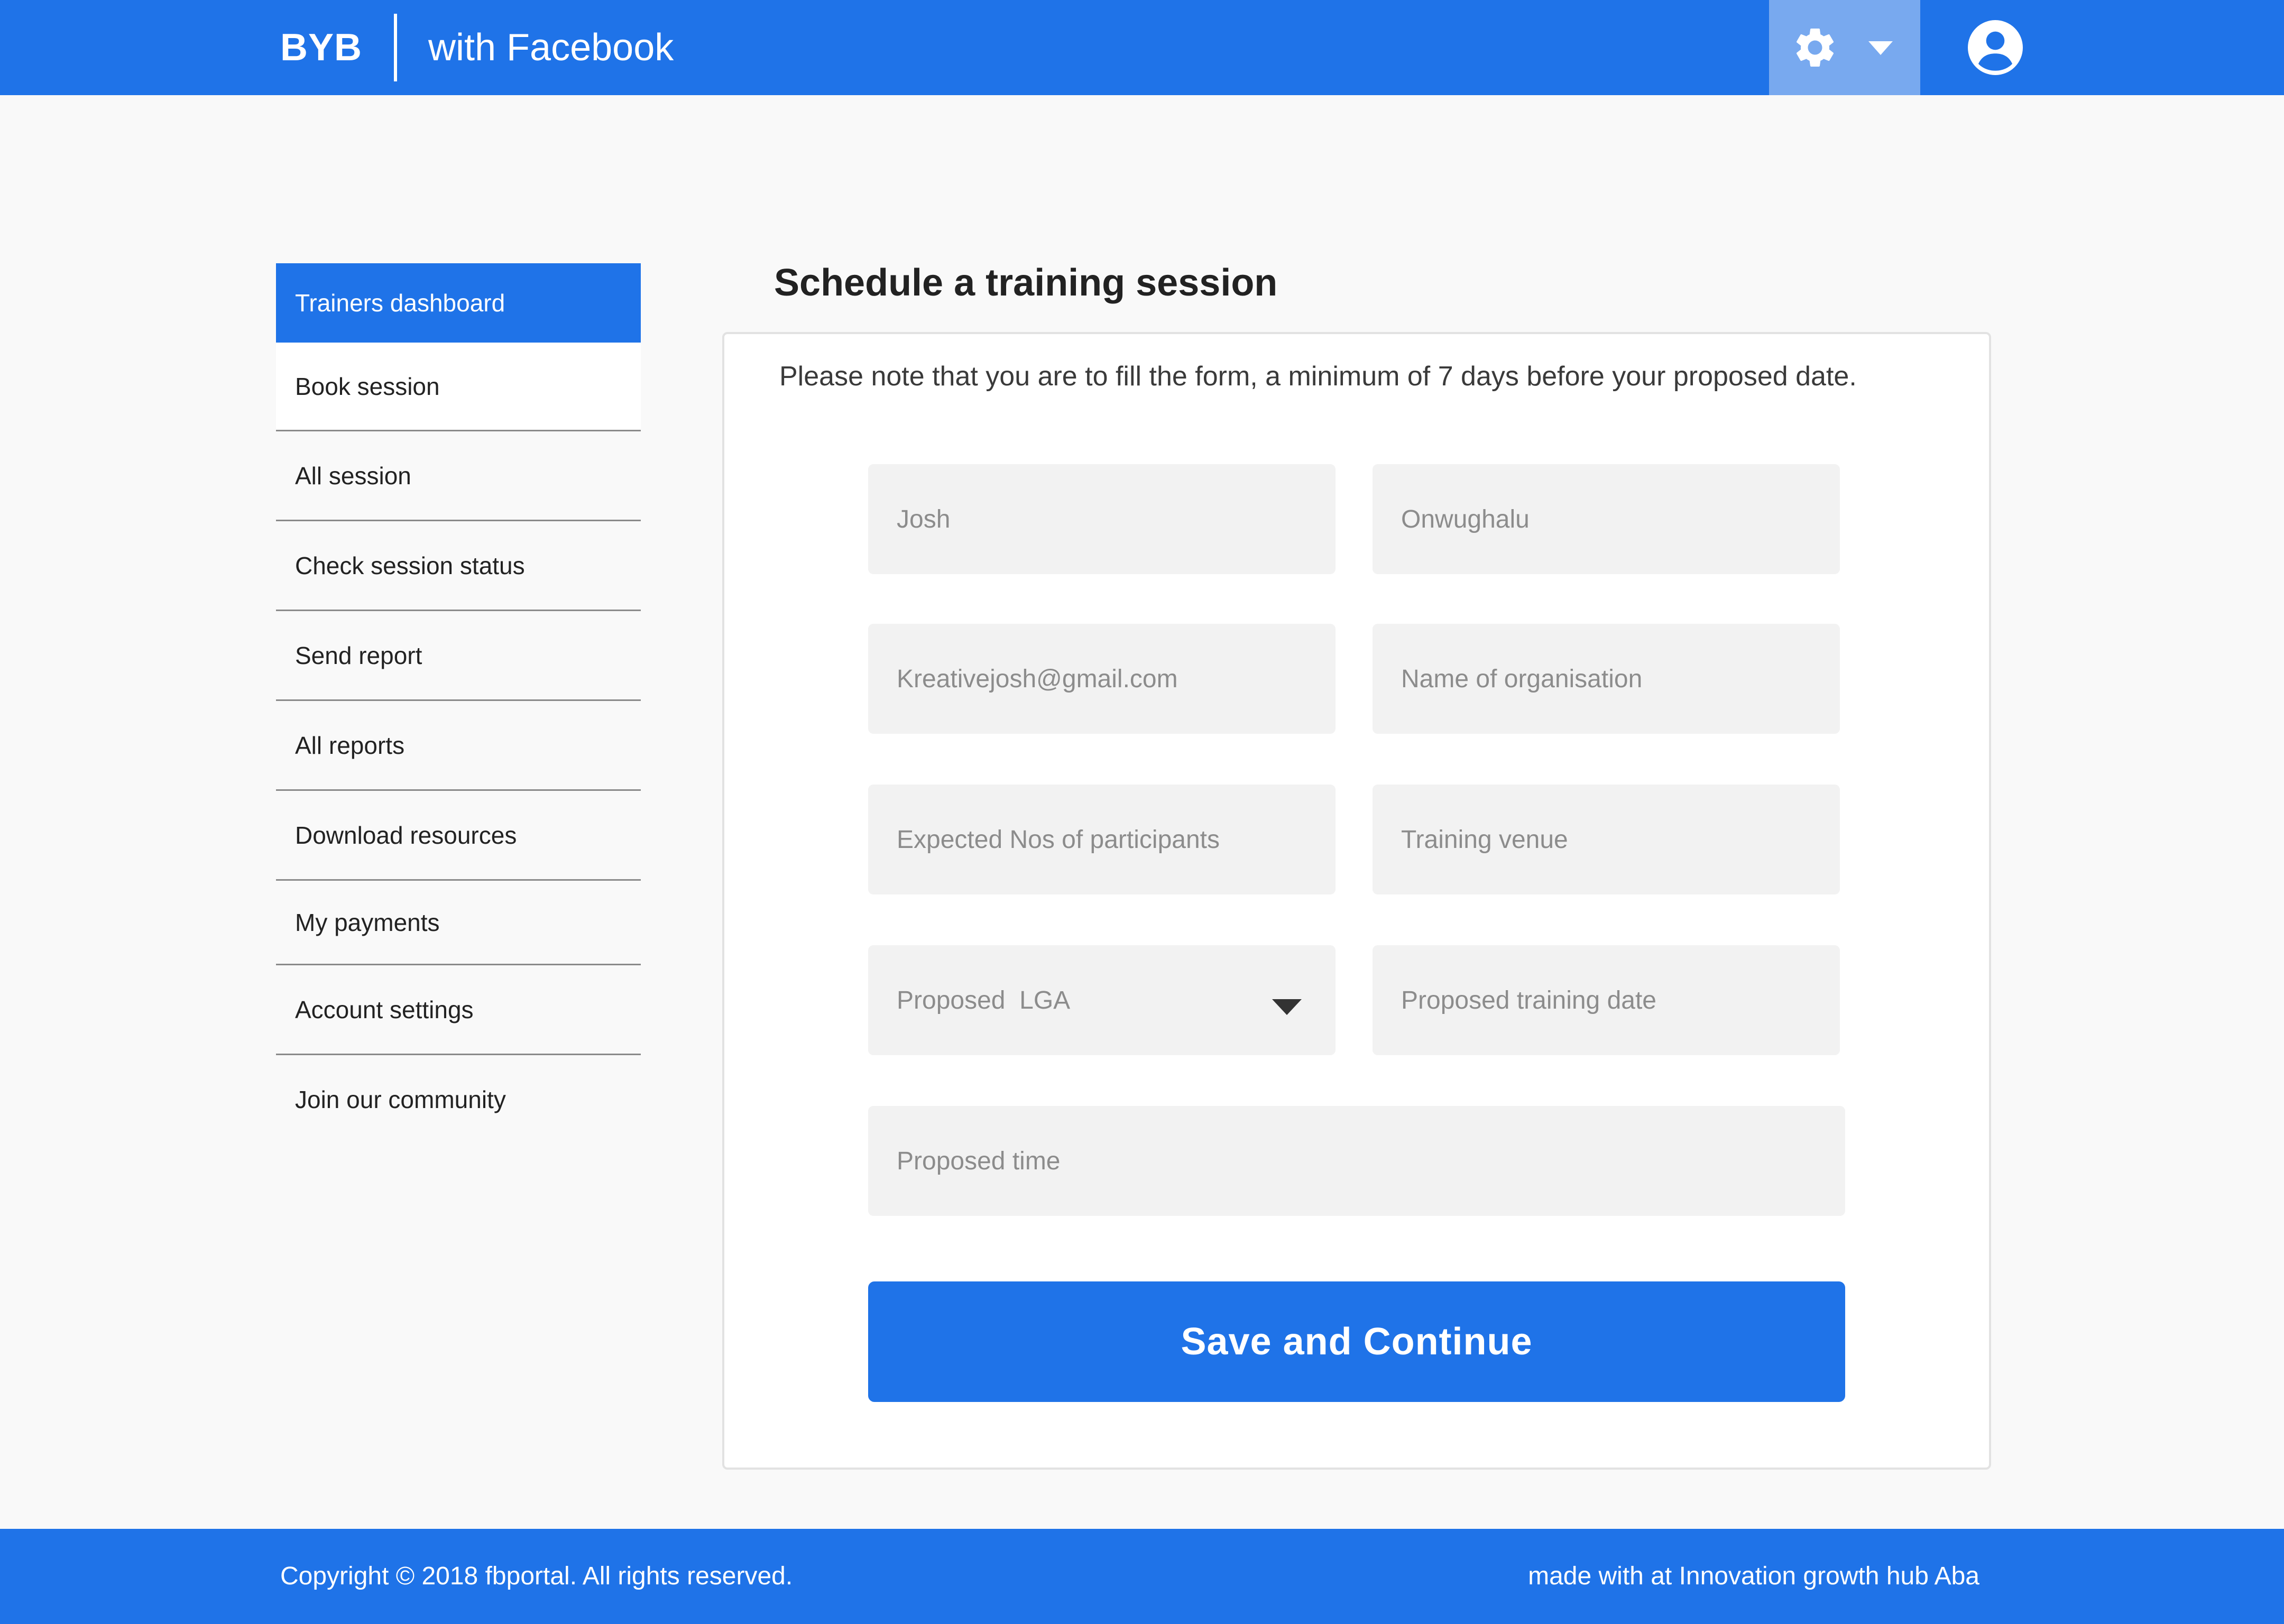 Image resolution: width=2284 pixels, height=1624 pixels. What do you see at coordinates (367, 386) in the screenshot?
I see `sidebar-item-label: Book session` at bounding box center [367, 386].